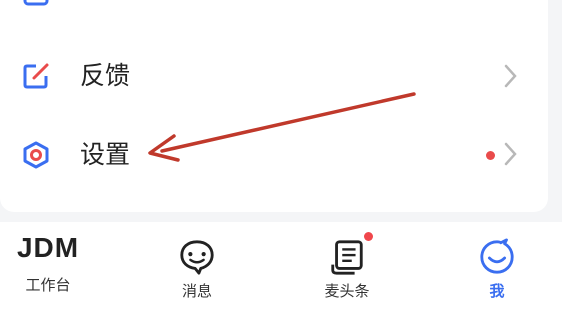 The height and width of the screenshot is (310, 562). I want to click on news-scroll-icon, so click(347, 257).